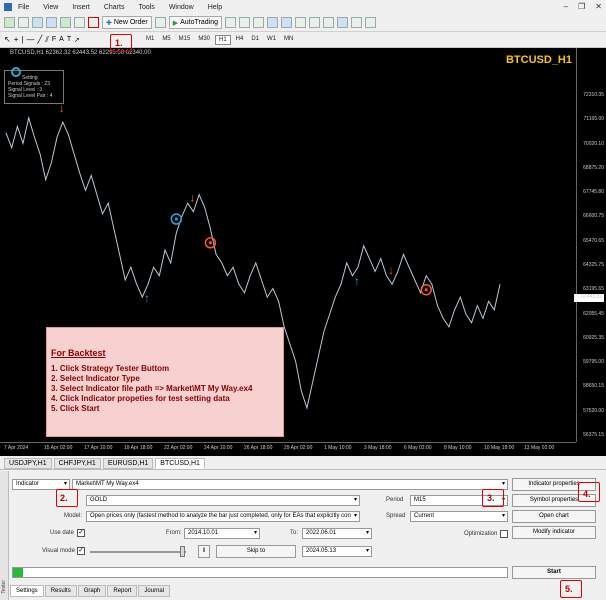  What do you see at coordinates (204, 40) in the screenshot?
I see `timeframe-m30-button: M30` at bounding box center [204, 40].